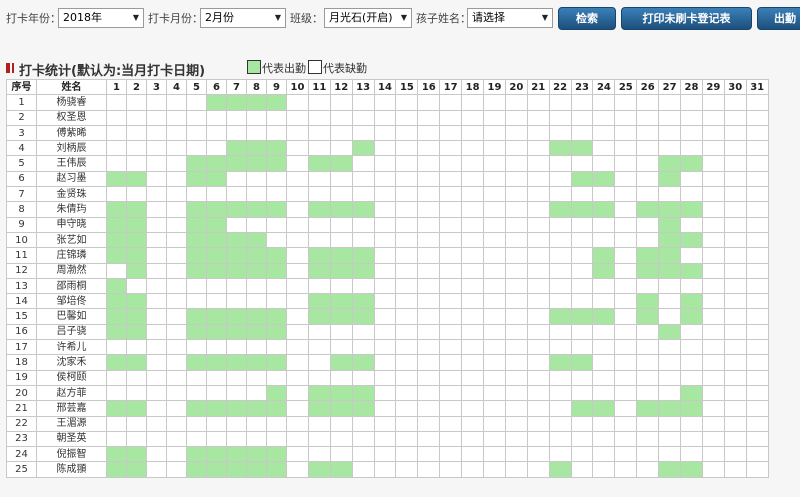 This screenshot has width=800, height=497. Describe the element at coordinates (71, 393) in the screenshot. I see `student-name: 赵方菲` at that location.